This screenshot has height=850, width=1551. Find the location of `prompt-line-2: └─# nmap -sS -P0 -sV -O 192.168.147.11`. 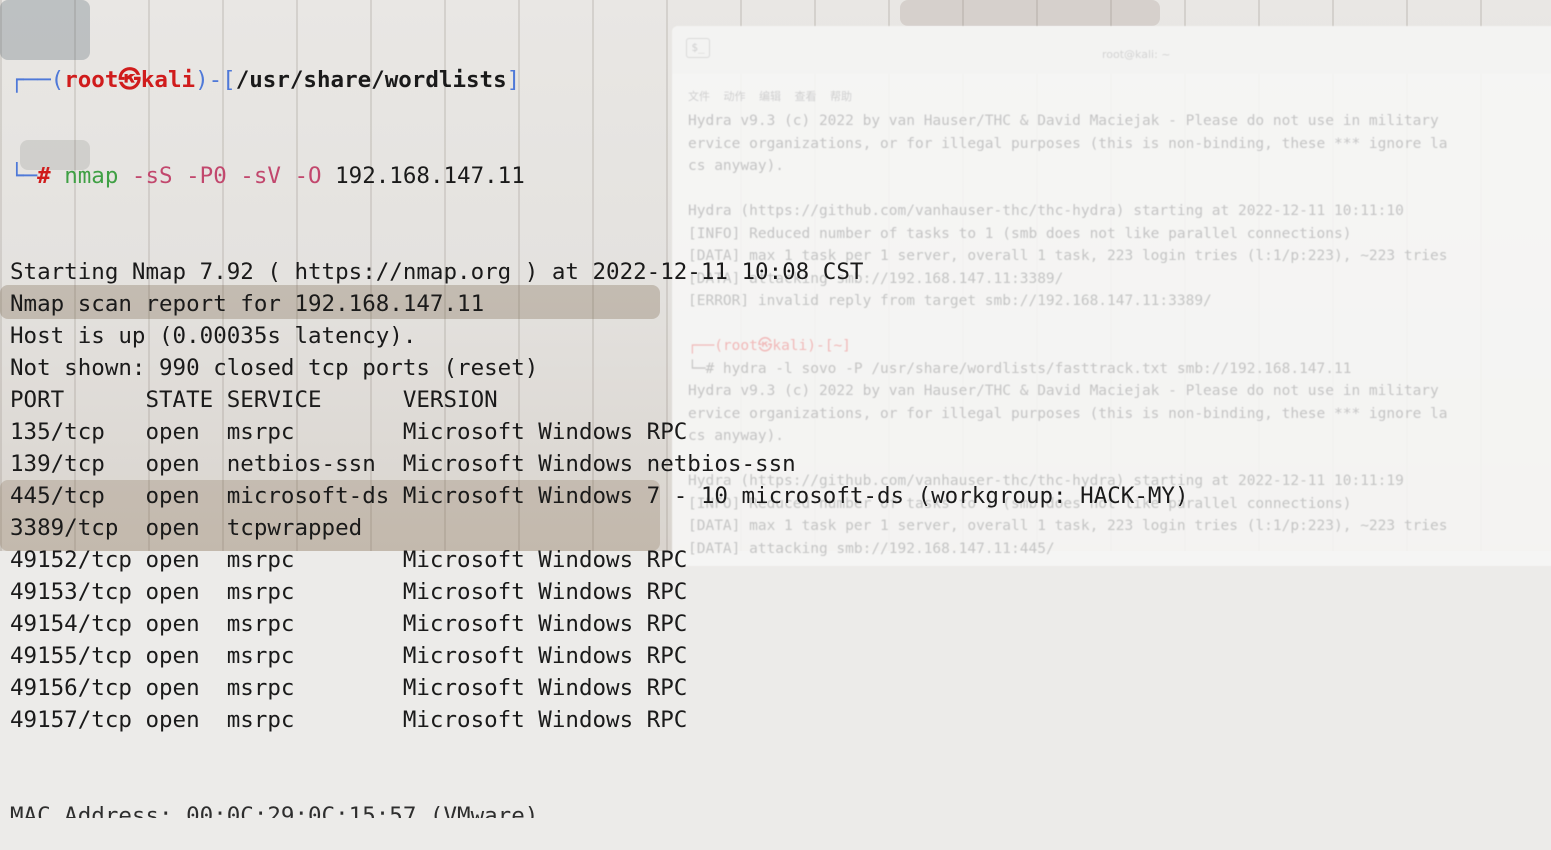

prompt-line-2: └─# nmap -sS -P0 -sV -O 192.168.147.11 is located at coordinates (599, 176).